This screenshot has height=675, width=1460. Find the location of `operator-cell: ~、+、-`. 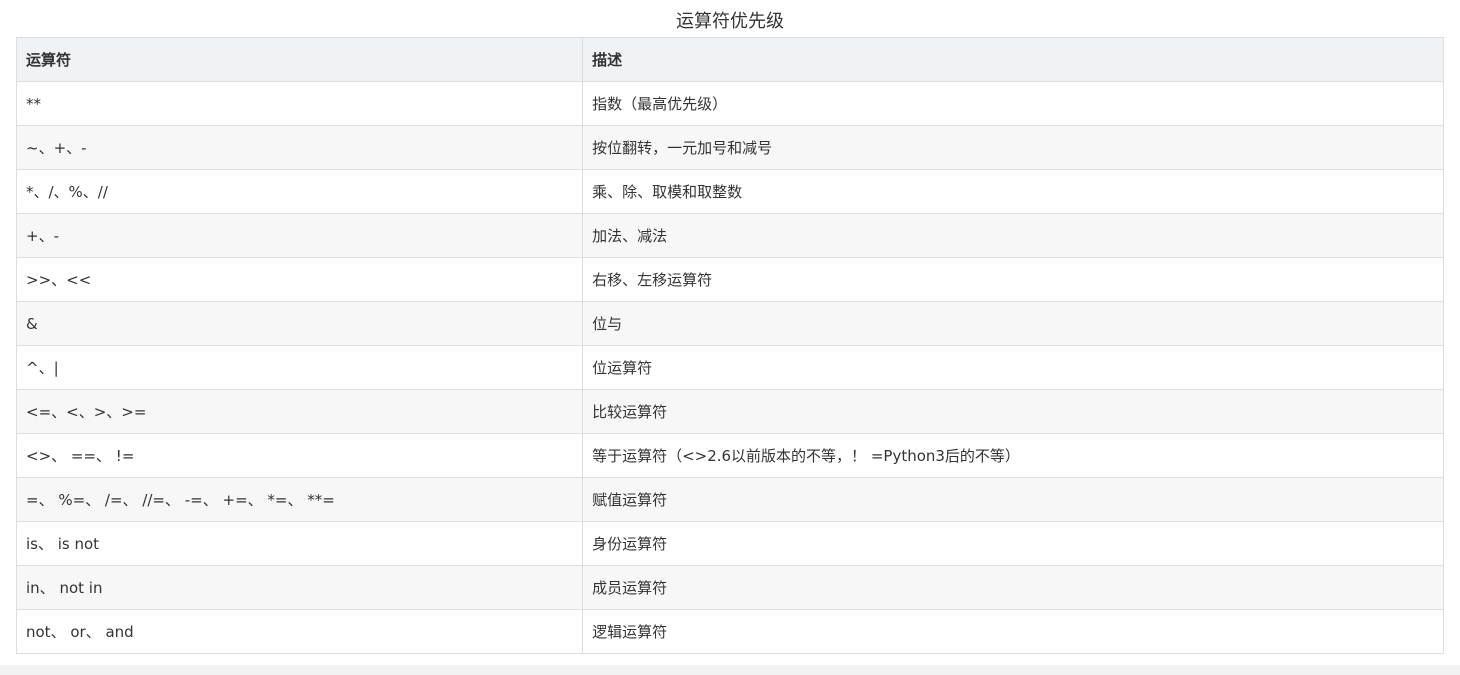

operator-cell: ~、+、- is located at coordinates (299, 147).